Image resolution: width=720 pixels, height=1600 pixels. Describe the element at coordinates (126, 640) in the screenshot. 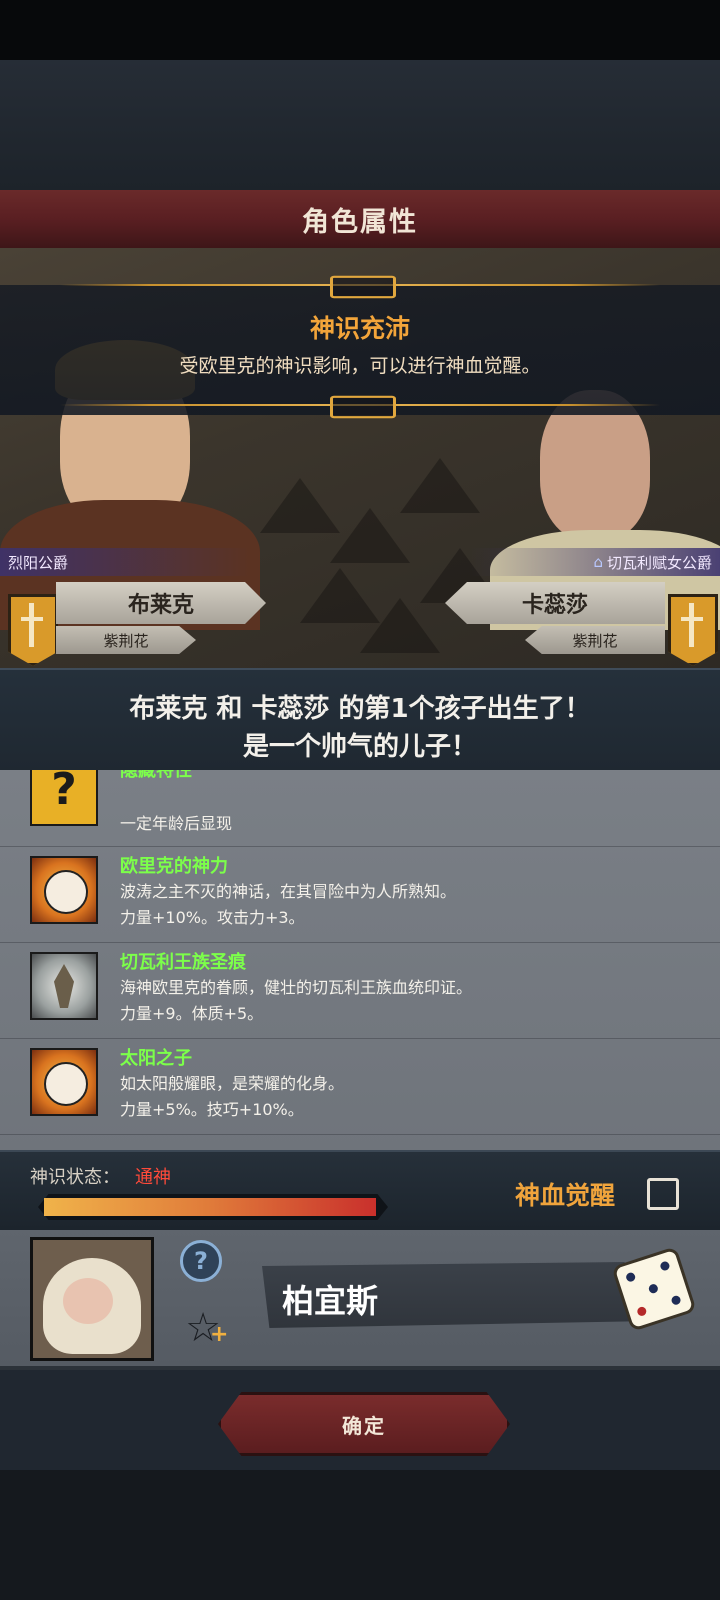

I see `father-house: 紫荆花` at that location.